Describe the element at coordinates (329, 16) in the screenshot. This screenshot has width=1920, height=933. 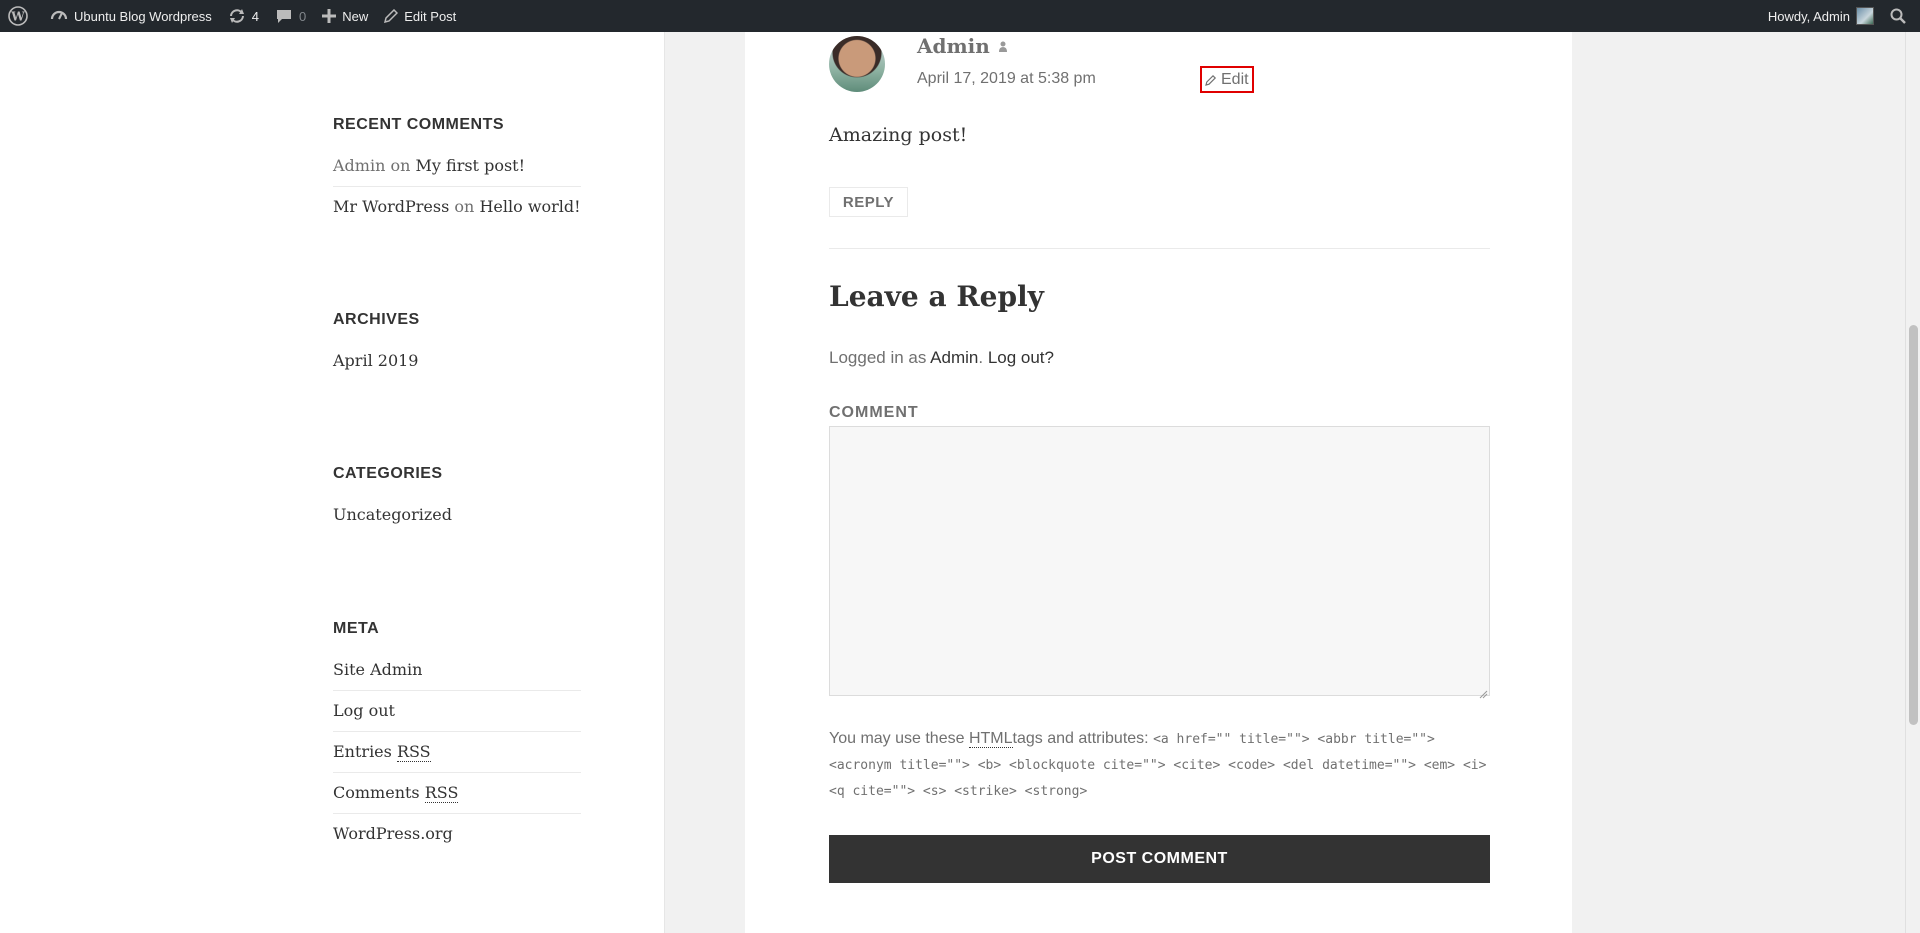
I see `plus-icon` at that location.